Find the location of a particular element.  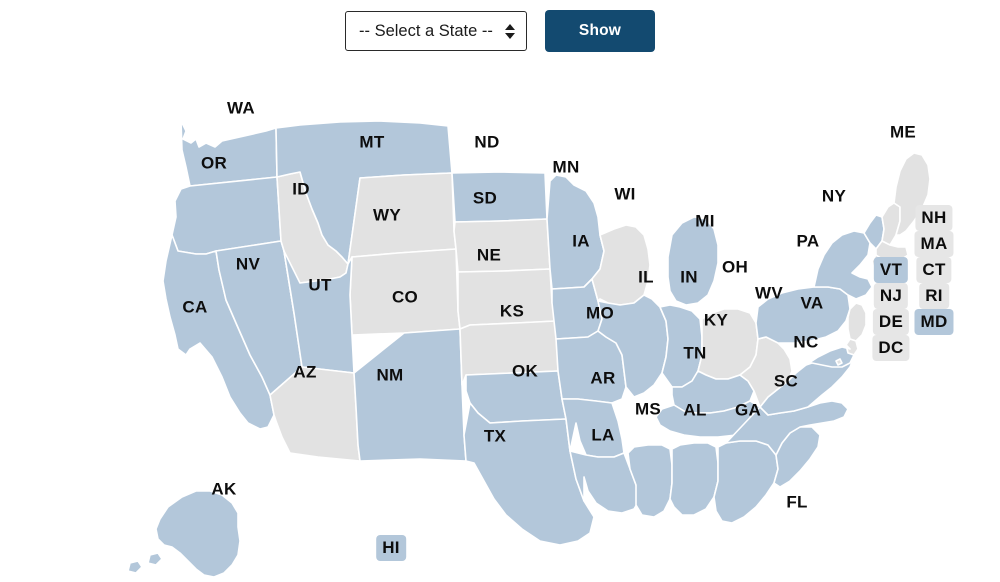

state-label-tn: TN is located at coordinates (694, 353).